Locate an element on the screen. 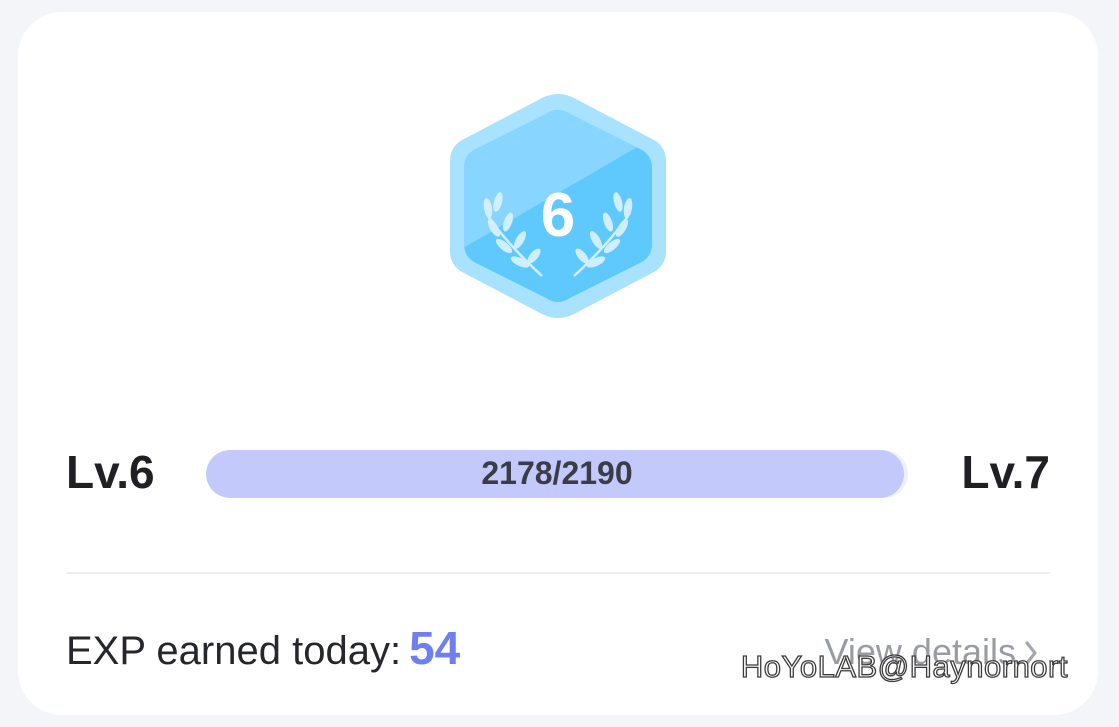 Image resolution: width=1119 pixels, height=727 pixels. level-progress-row: Lv.6 2178/2190 Lv.7 is located at coordinates (558, 472).